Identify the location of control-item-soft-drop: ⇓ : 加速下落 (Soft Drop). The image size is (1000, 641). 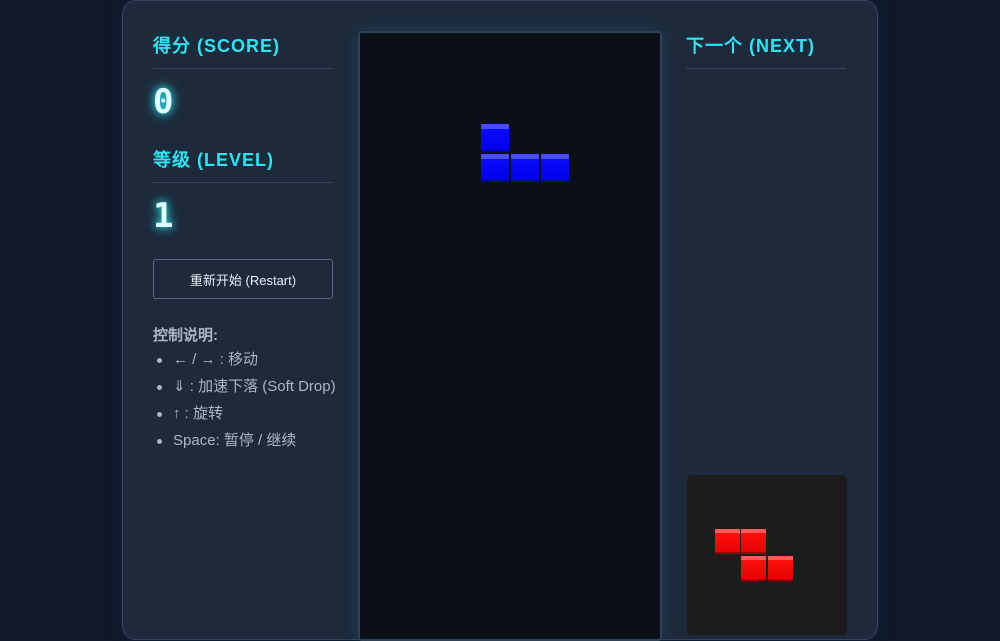
(253, 388).